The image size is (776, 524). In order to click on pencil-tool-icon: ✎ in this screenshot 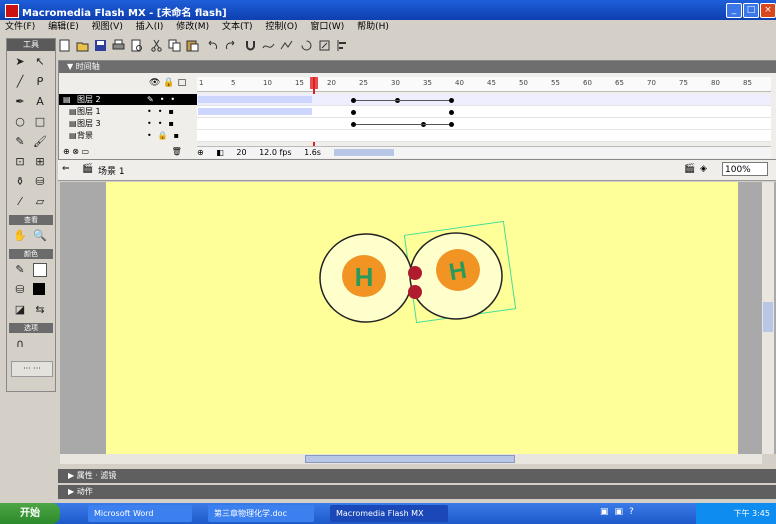, I will do `click(20, 142)`.